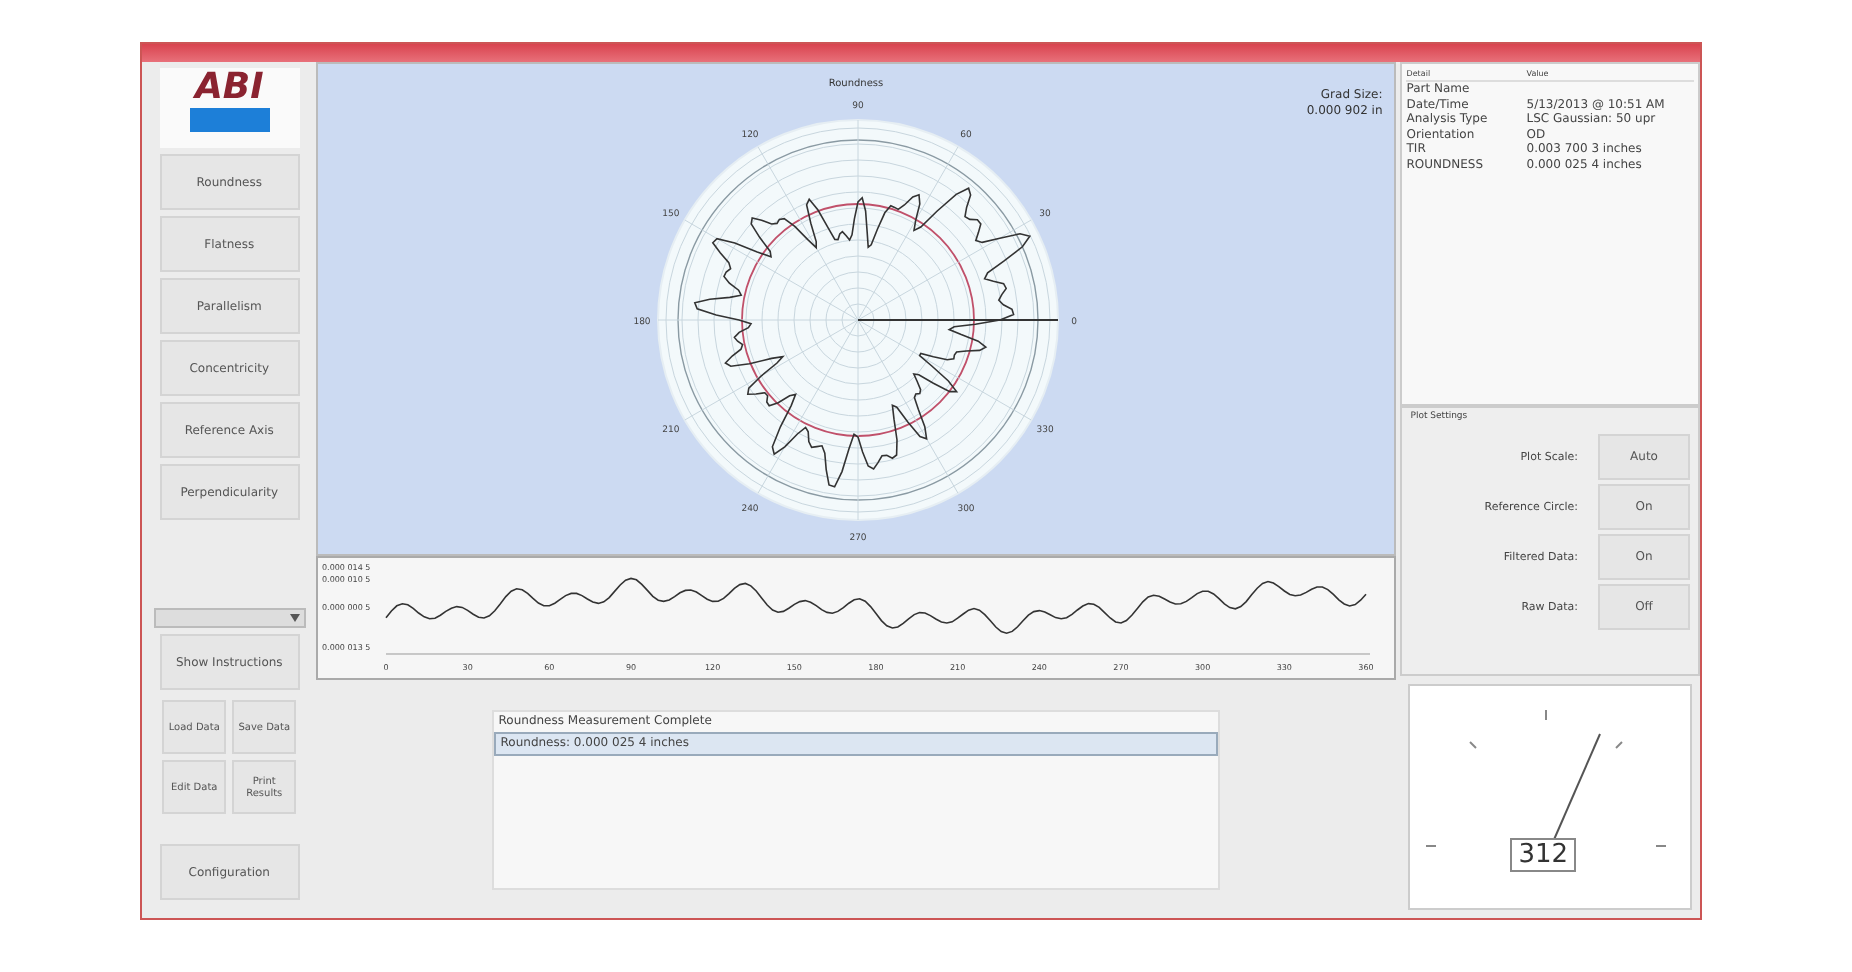  Describe the element at coordinates (229, 108) in the screenshot. I see `logo: ABI` at that location.